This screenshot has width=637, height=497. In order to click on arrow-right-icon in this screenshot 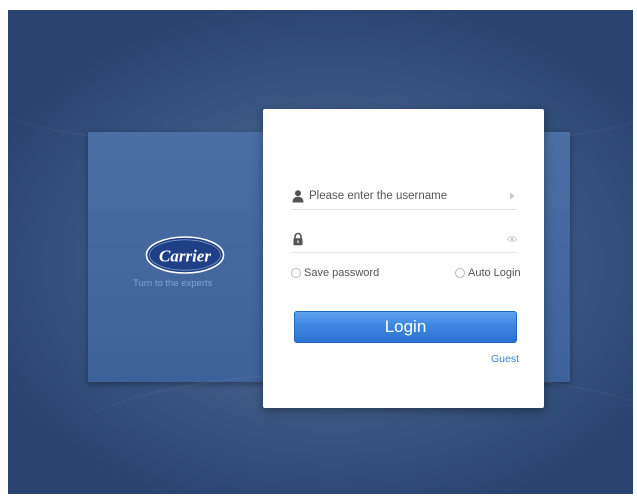, I will do `click(512, 196)`.